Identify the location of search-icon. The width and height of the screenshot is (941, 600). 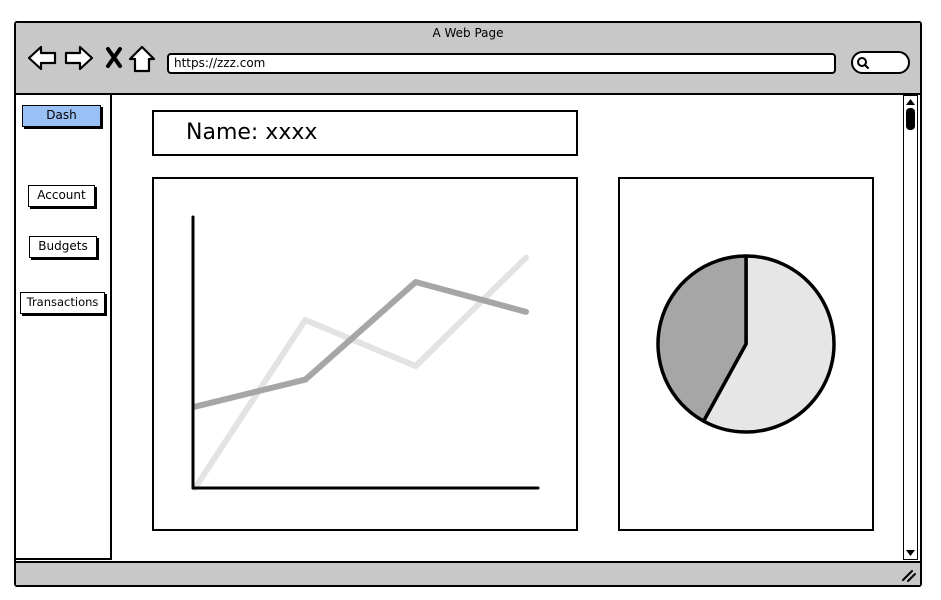
(863, 63).